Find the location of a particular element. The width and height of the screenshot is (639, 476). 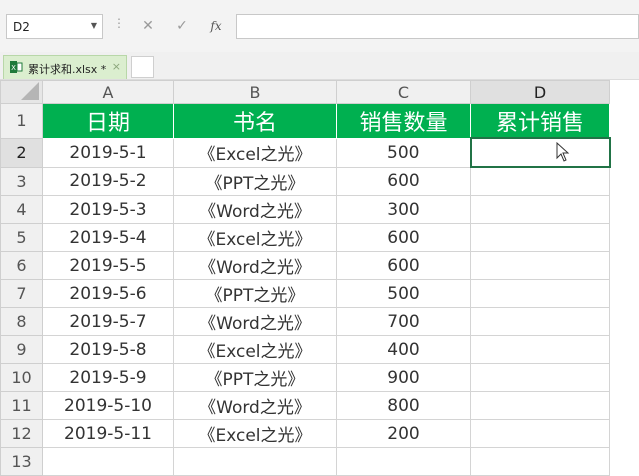

cell-date: 2019-5-3 is located at coordinates (108, 209).